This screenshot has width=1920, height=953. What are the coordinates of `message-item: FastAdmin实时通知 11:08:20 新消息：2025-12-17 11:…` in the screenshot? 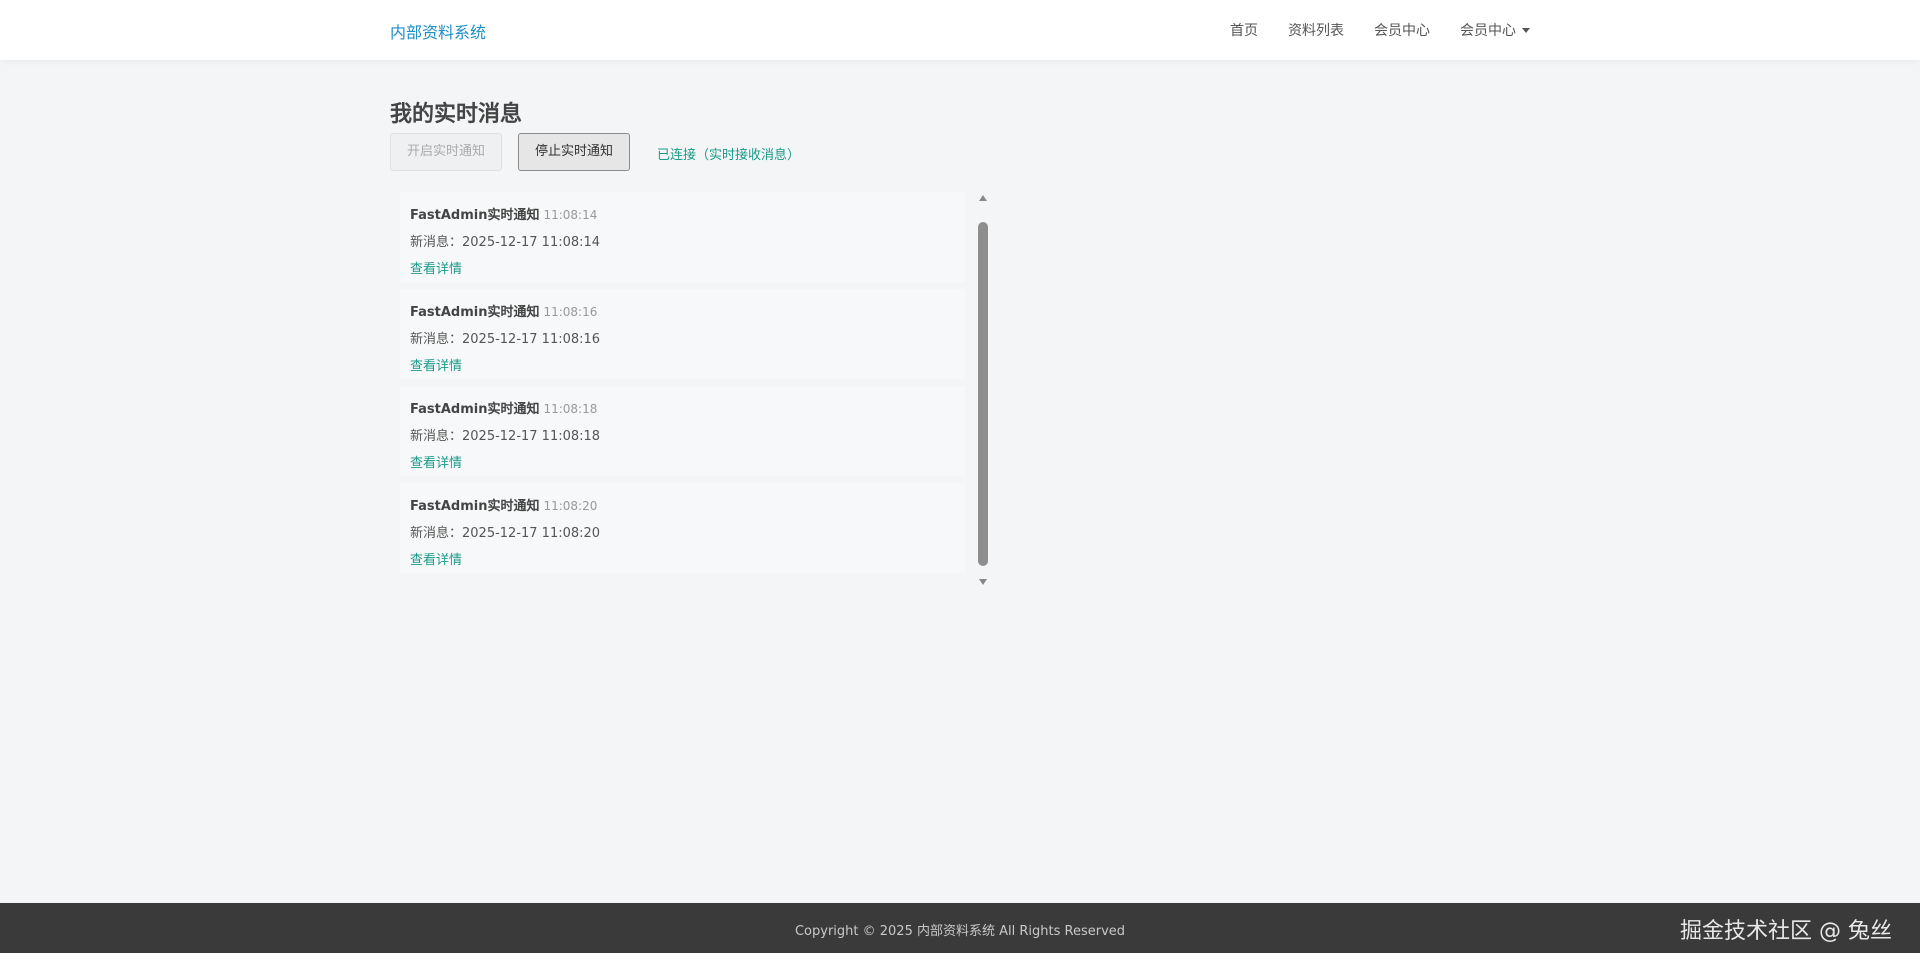 It's located at (682, 528).